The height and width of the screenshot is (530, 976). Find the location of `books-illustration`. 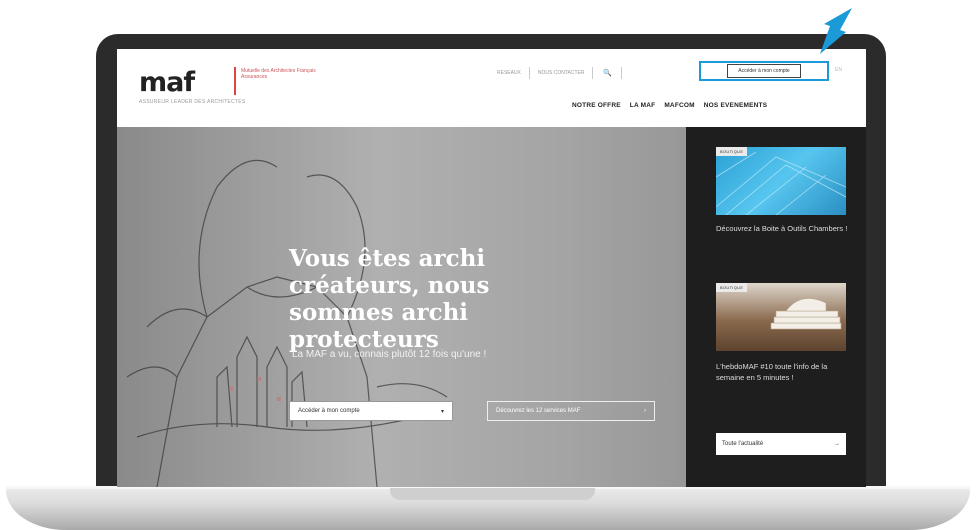

books-illustration is located at coordinates (806, 314).